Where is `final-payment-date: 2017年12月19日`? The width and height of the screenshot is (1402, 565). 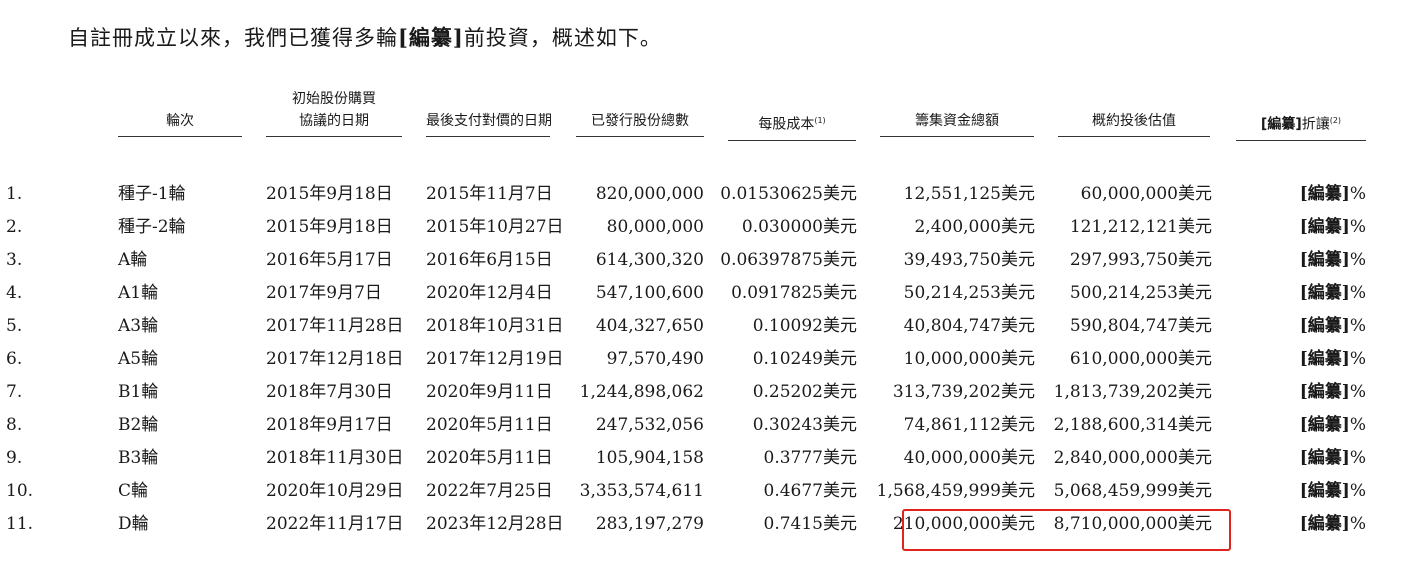 final-payment-date: 2017年12月19日 is located at coordinates (495, 359).